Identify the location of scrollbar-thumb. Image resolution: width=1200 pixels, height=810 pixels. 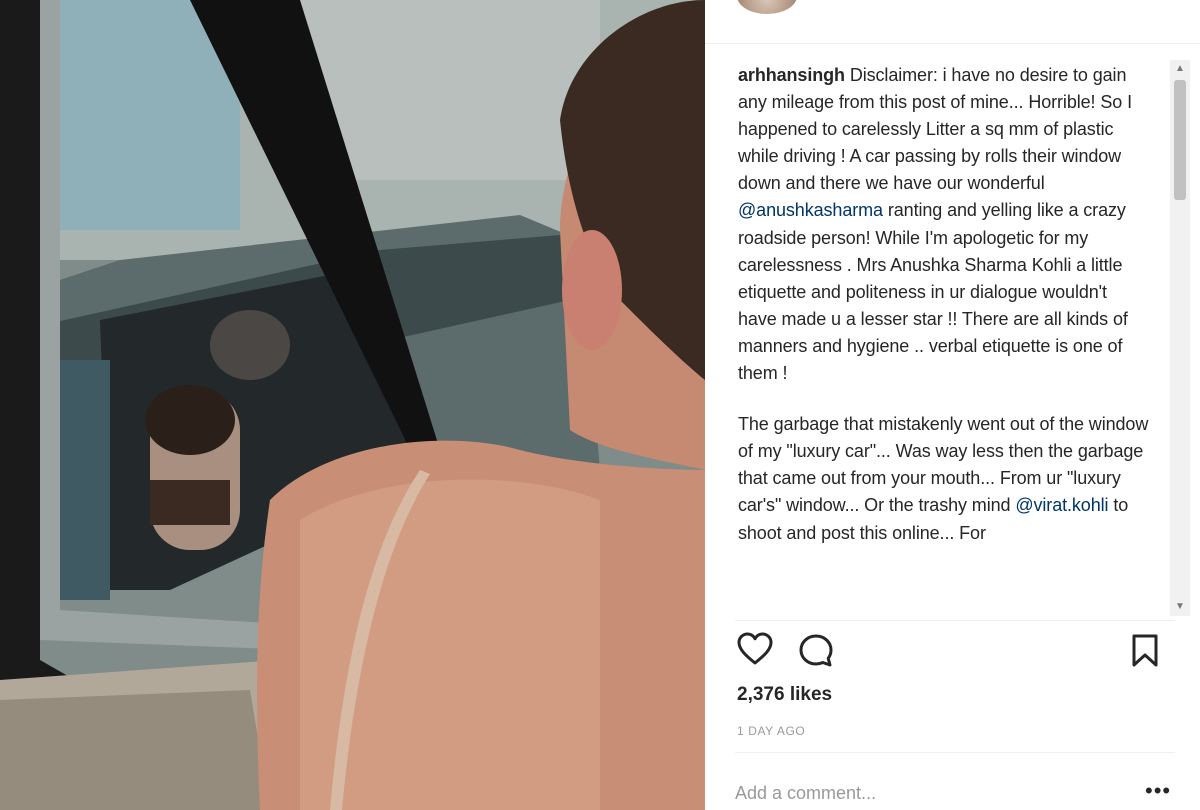
(1180, 140).